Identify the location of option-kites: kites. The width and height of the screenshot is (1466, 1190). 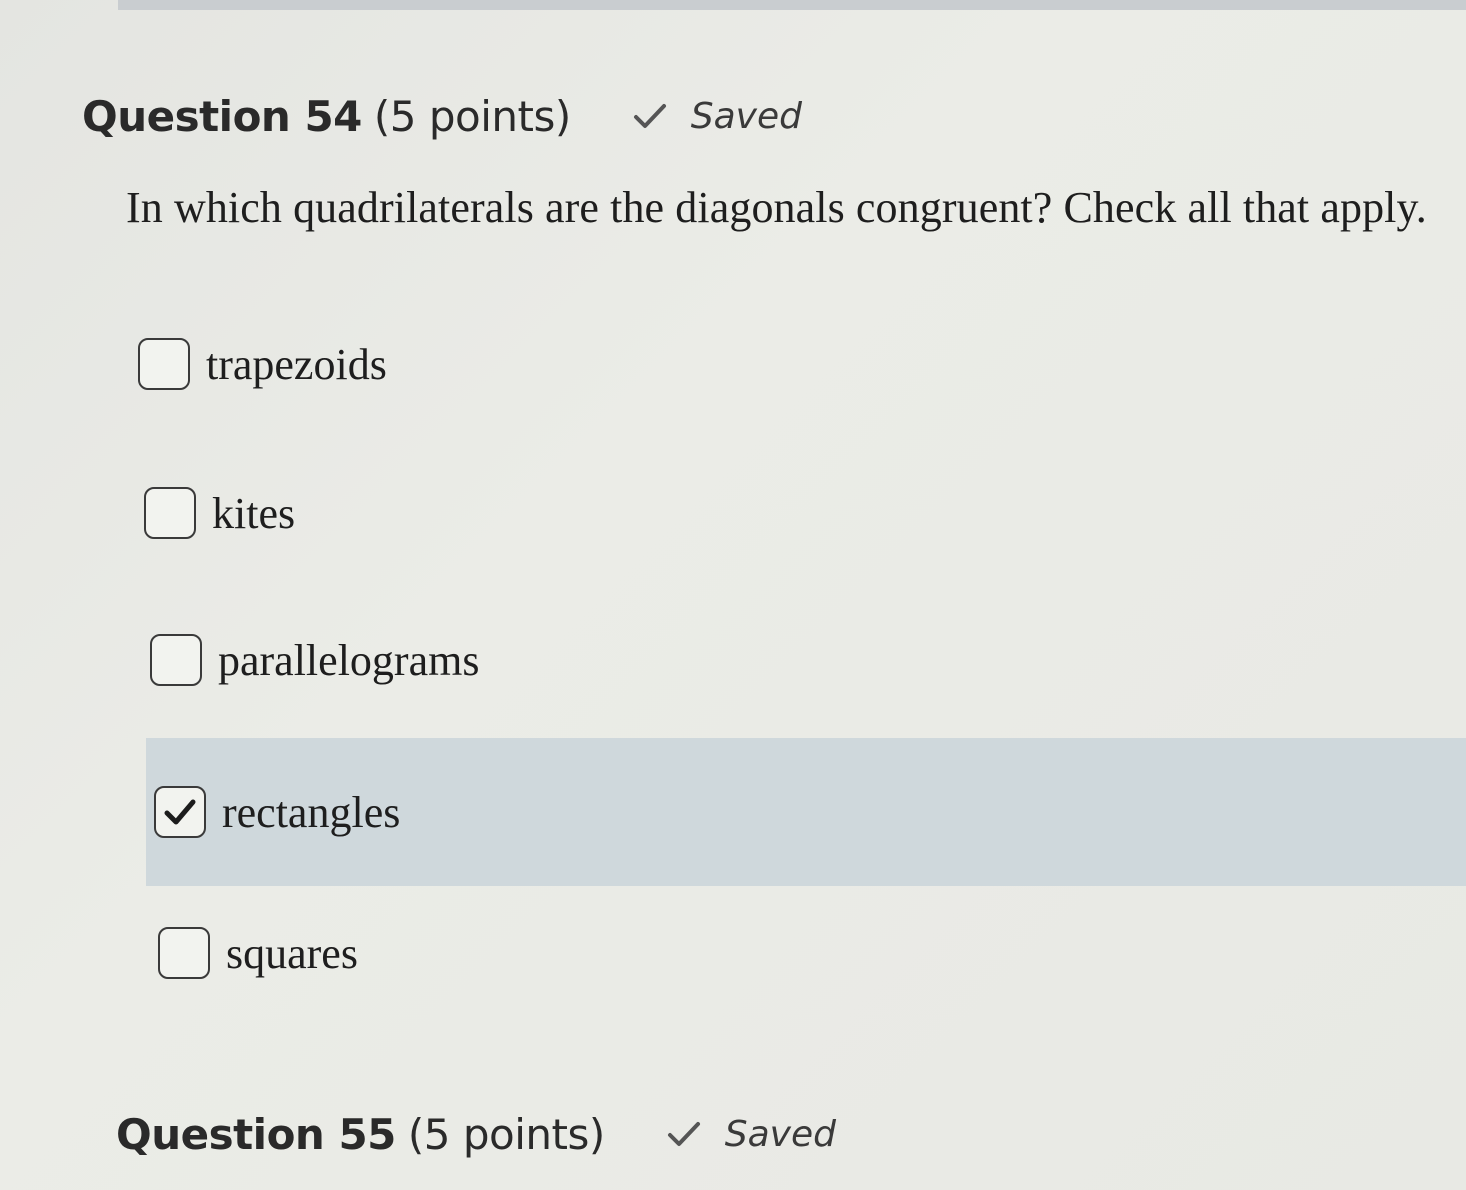
(219, 513).